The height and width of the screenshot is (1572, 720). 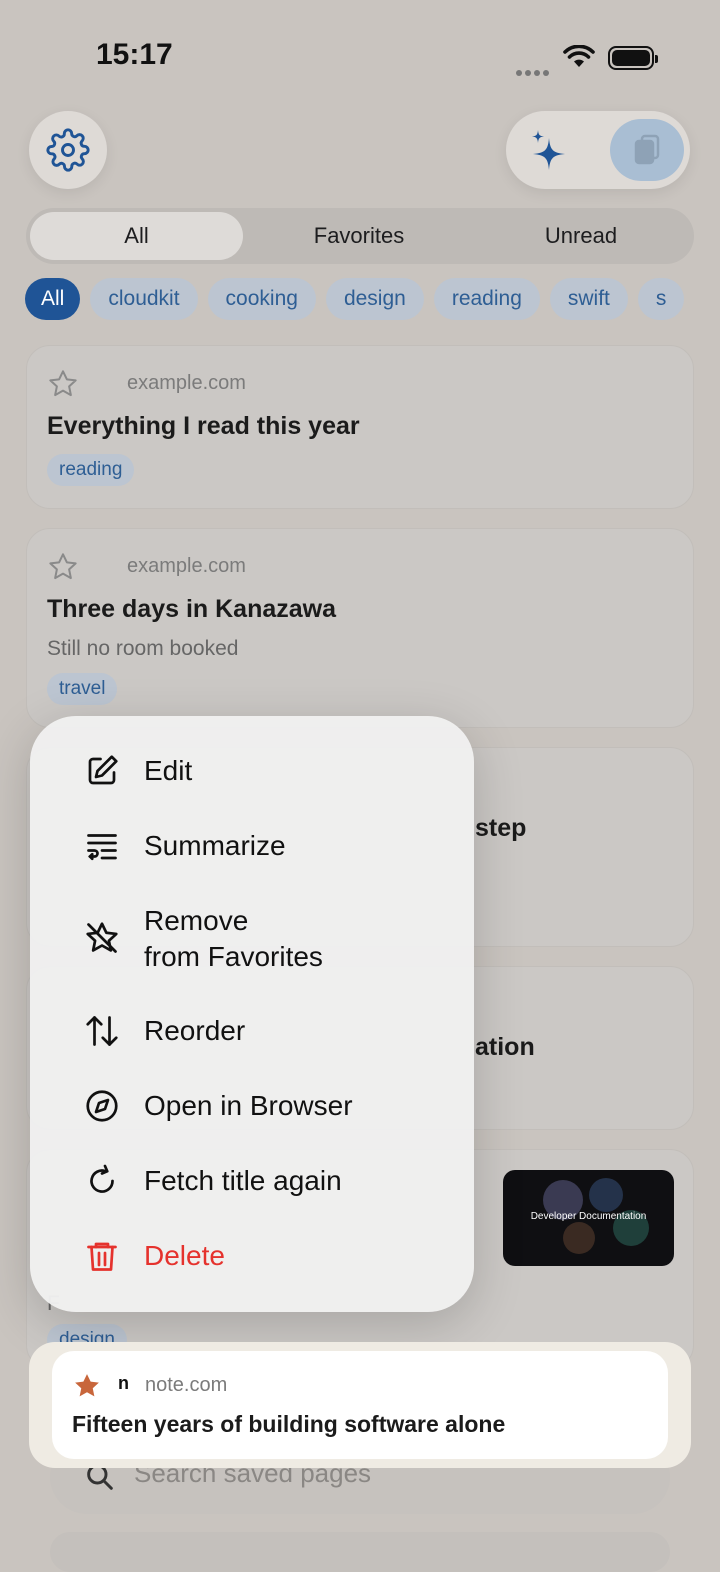 What do you see at coordinates (248, 1105) in the screenshot?
I see `menu-label: Open in Browser` at bounding box center [248, 1105].